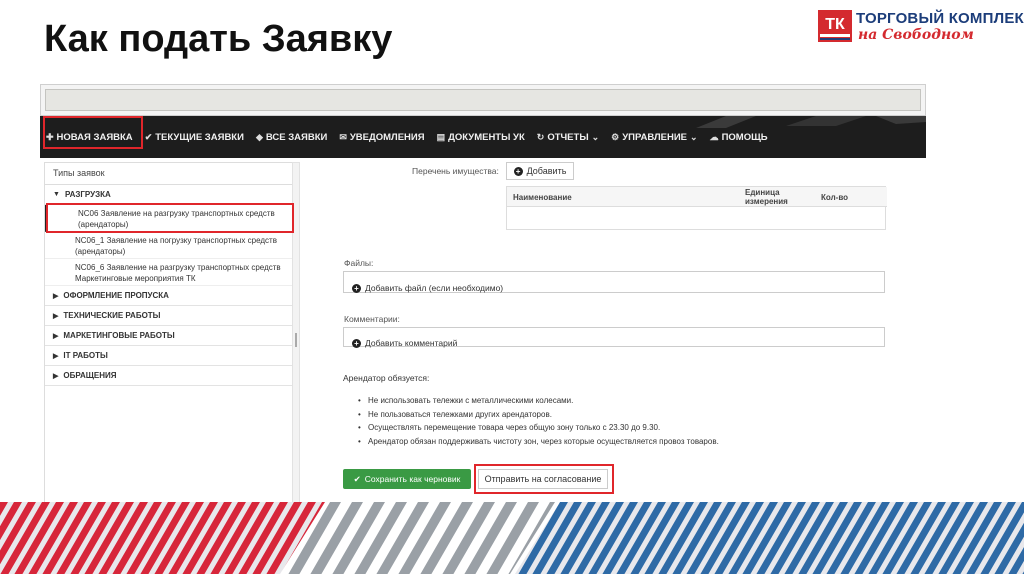  I want to click on highlight-nc06-item, so click(170, 218).